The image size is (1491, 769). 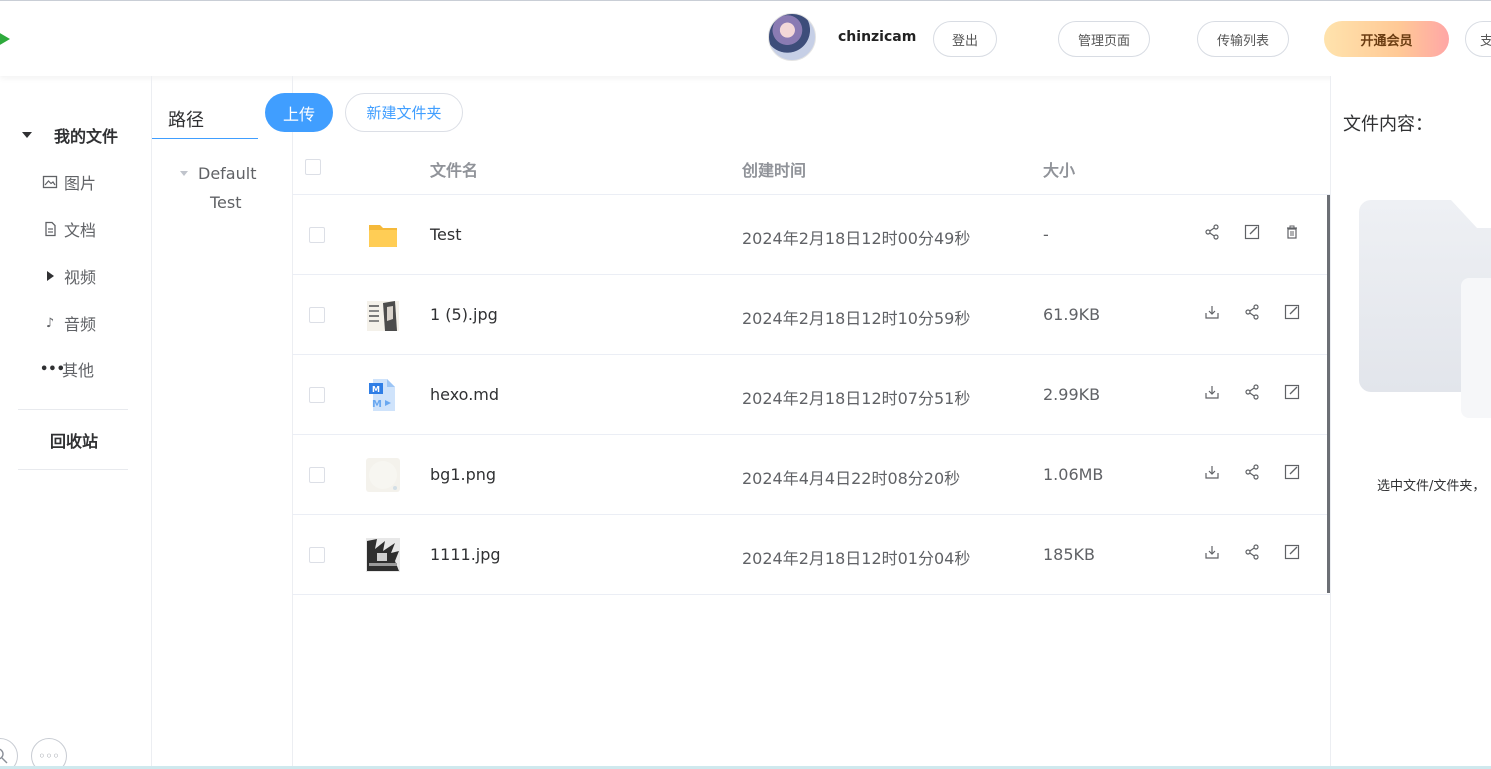 What do you see at coordinates (1410, 422) in the screenshot?
I see `preview-panel: 文件内容： 选中文件/文件夹，` at bounding box center [1410, 422].